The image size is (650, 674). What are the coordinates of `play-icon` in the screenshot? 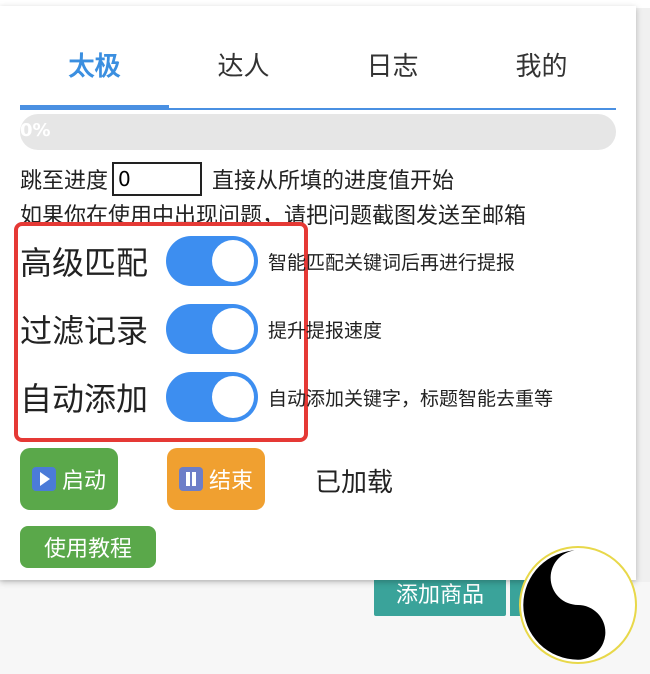 It's located at (43, 479).